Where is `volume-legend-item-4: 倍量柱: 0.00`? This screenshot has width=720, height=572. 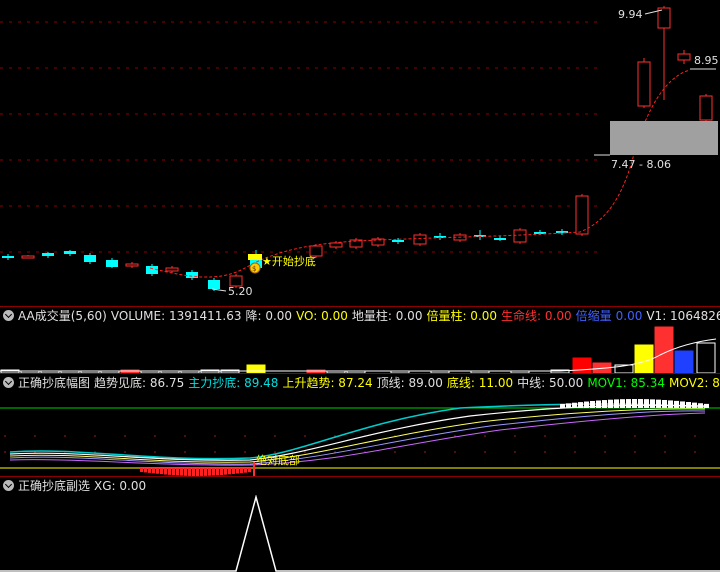 volume-legend-item-4: 倍量柱: 0.00 is located at coordinates (462, 316).